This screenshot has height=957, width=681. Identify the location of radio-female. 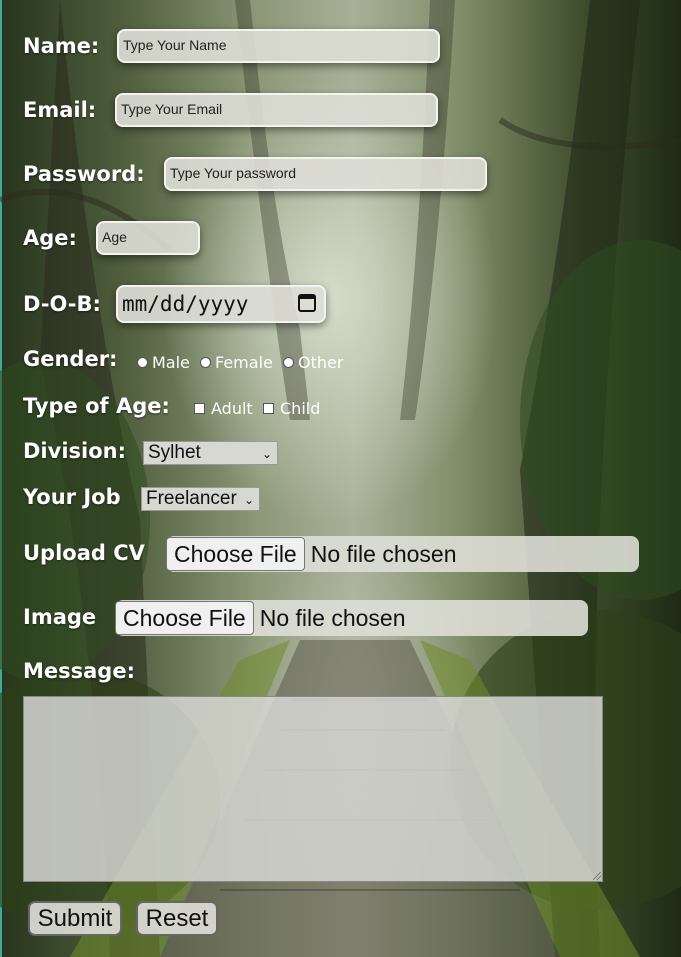
(205, 362).